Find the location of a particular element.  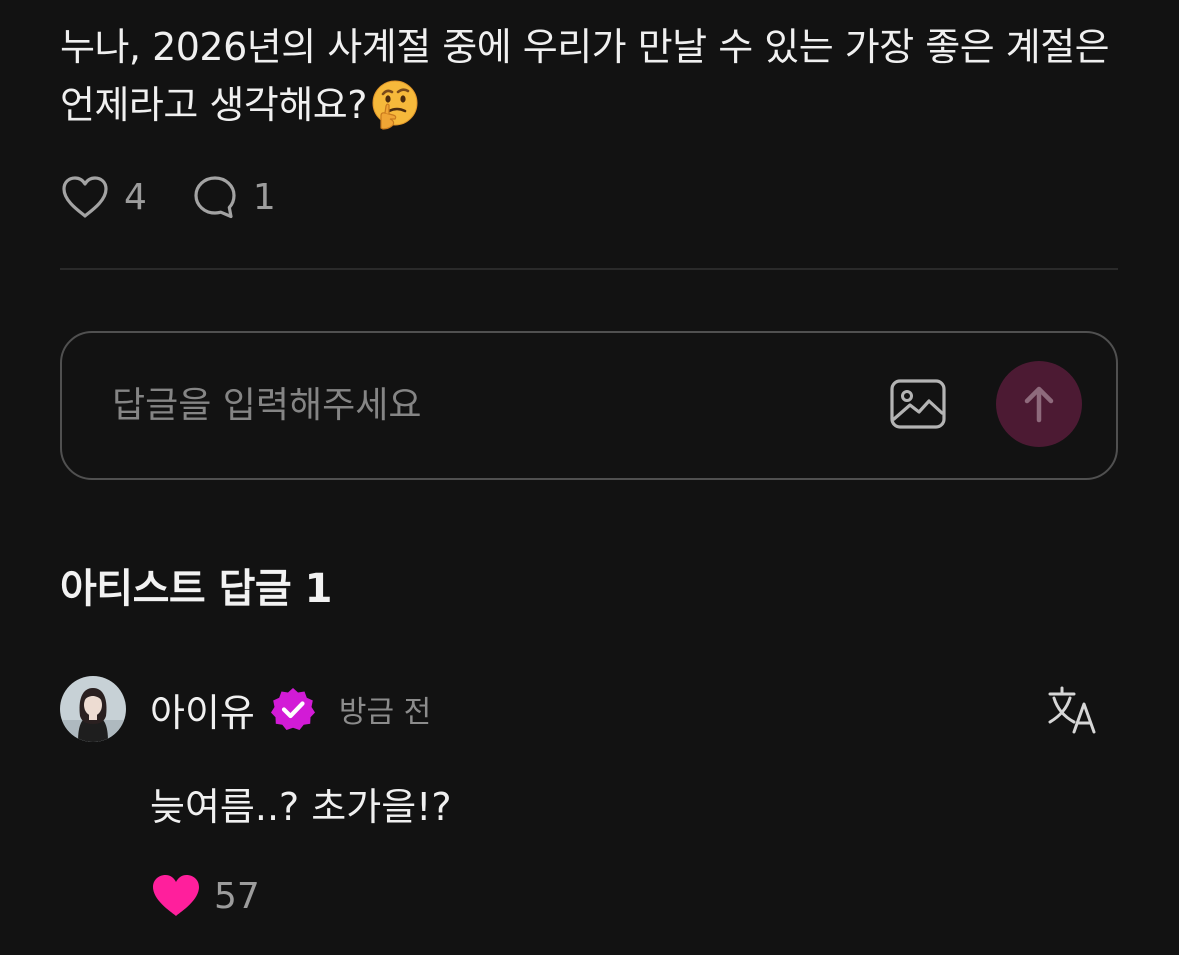

comment-like-count: 57 is located at coordinates (237, 896).